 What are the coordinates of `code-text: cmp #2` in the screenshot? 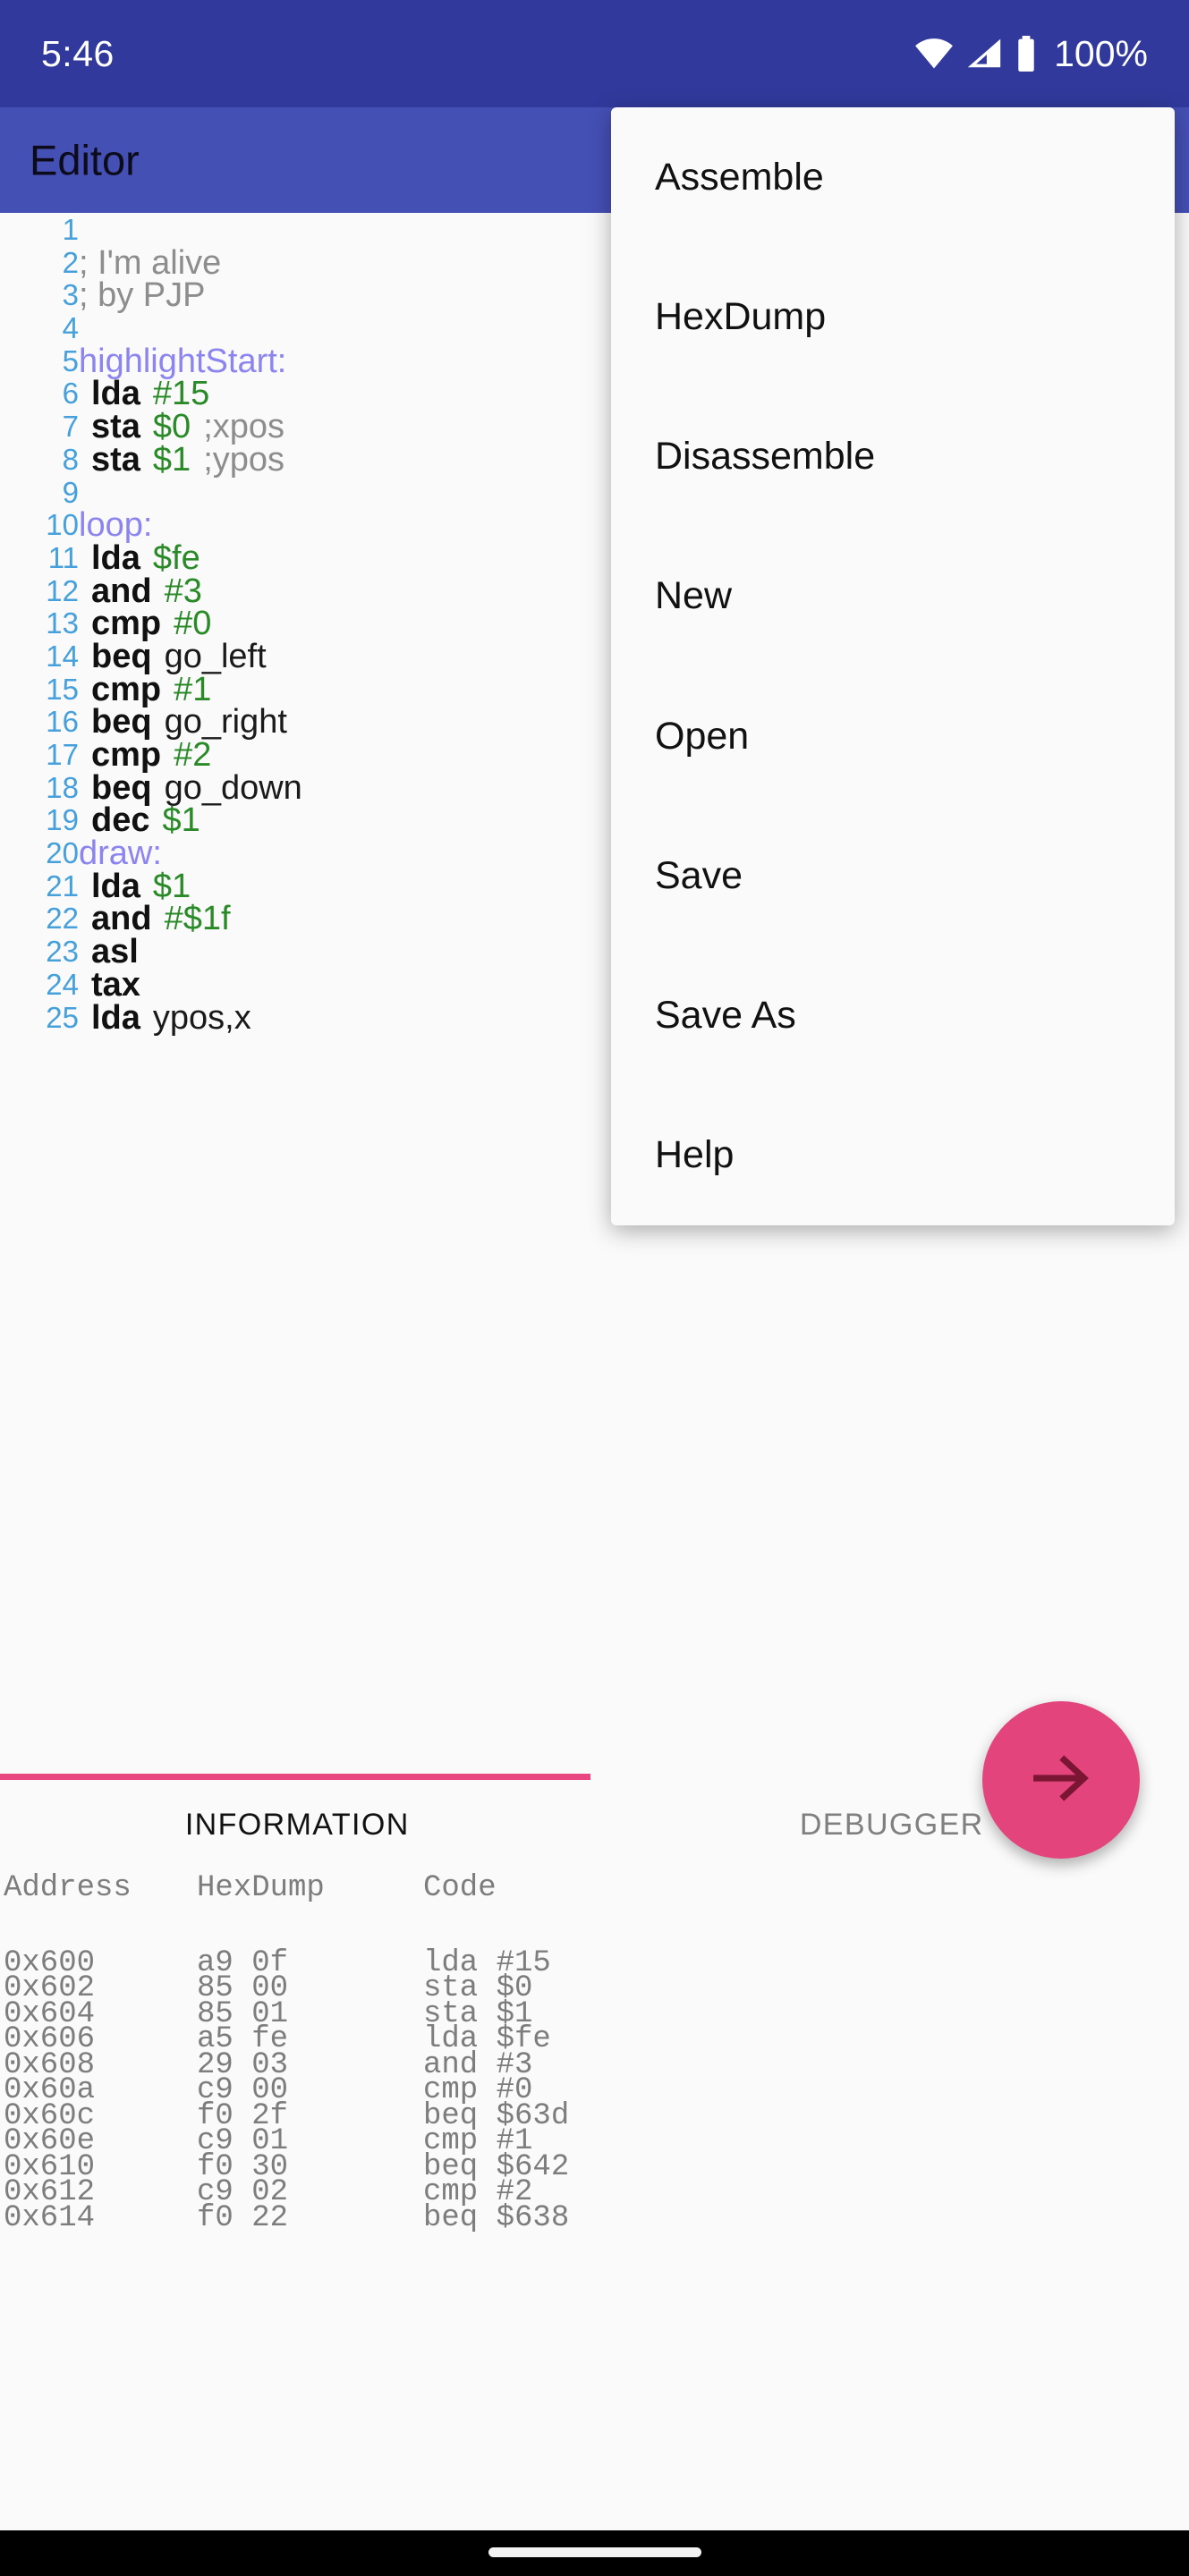 It's located at (145, 755).